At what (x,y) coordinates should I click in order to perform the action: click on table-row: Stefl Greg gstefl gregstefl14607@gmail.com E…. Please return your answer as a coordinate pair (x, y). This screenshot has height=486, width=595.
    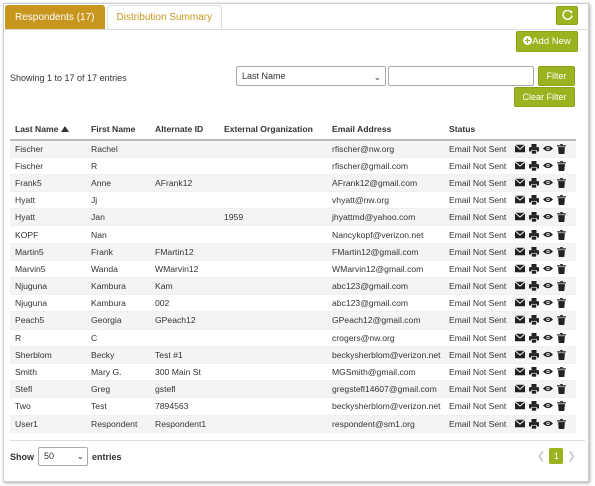
    Looking at the image, I should click on (293, 389).